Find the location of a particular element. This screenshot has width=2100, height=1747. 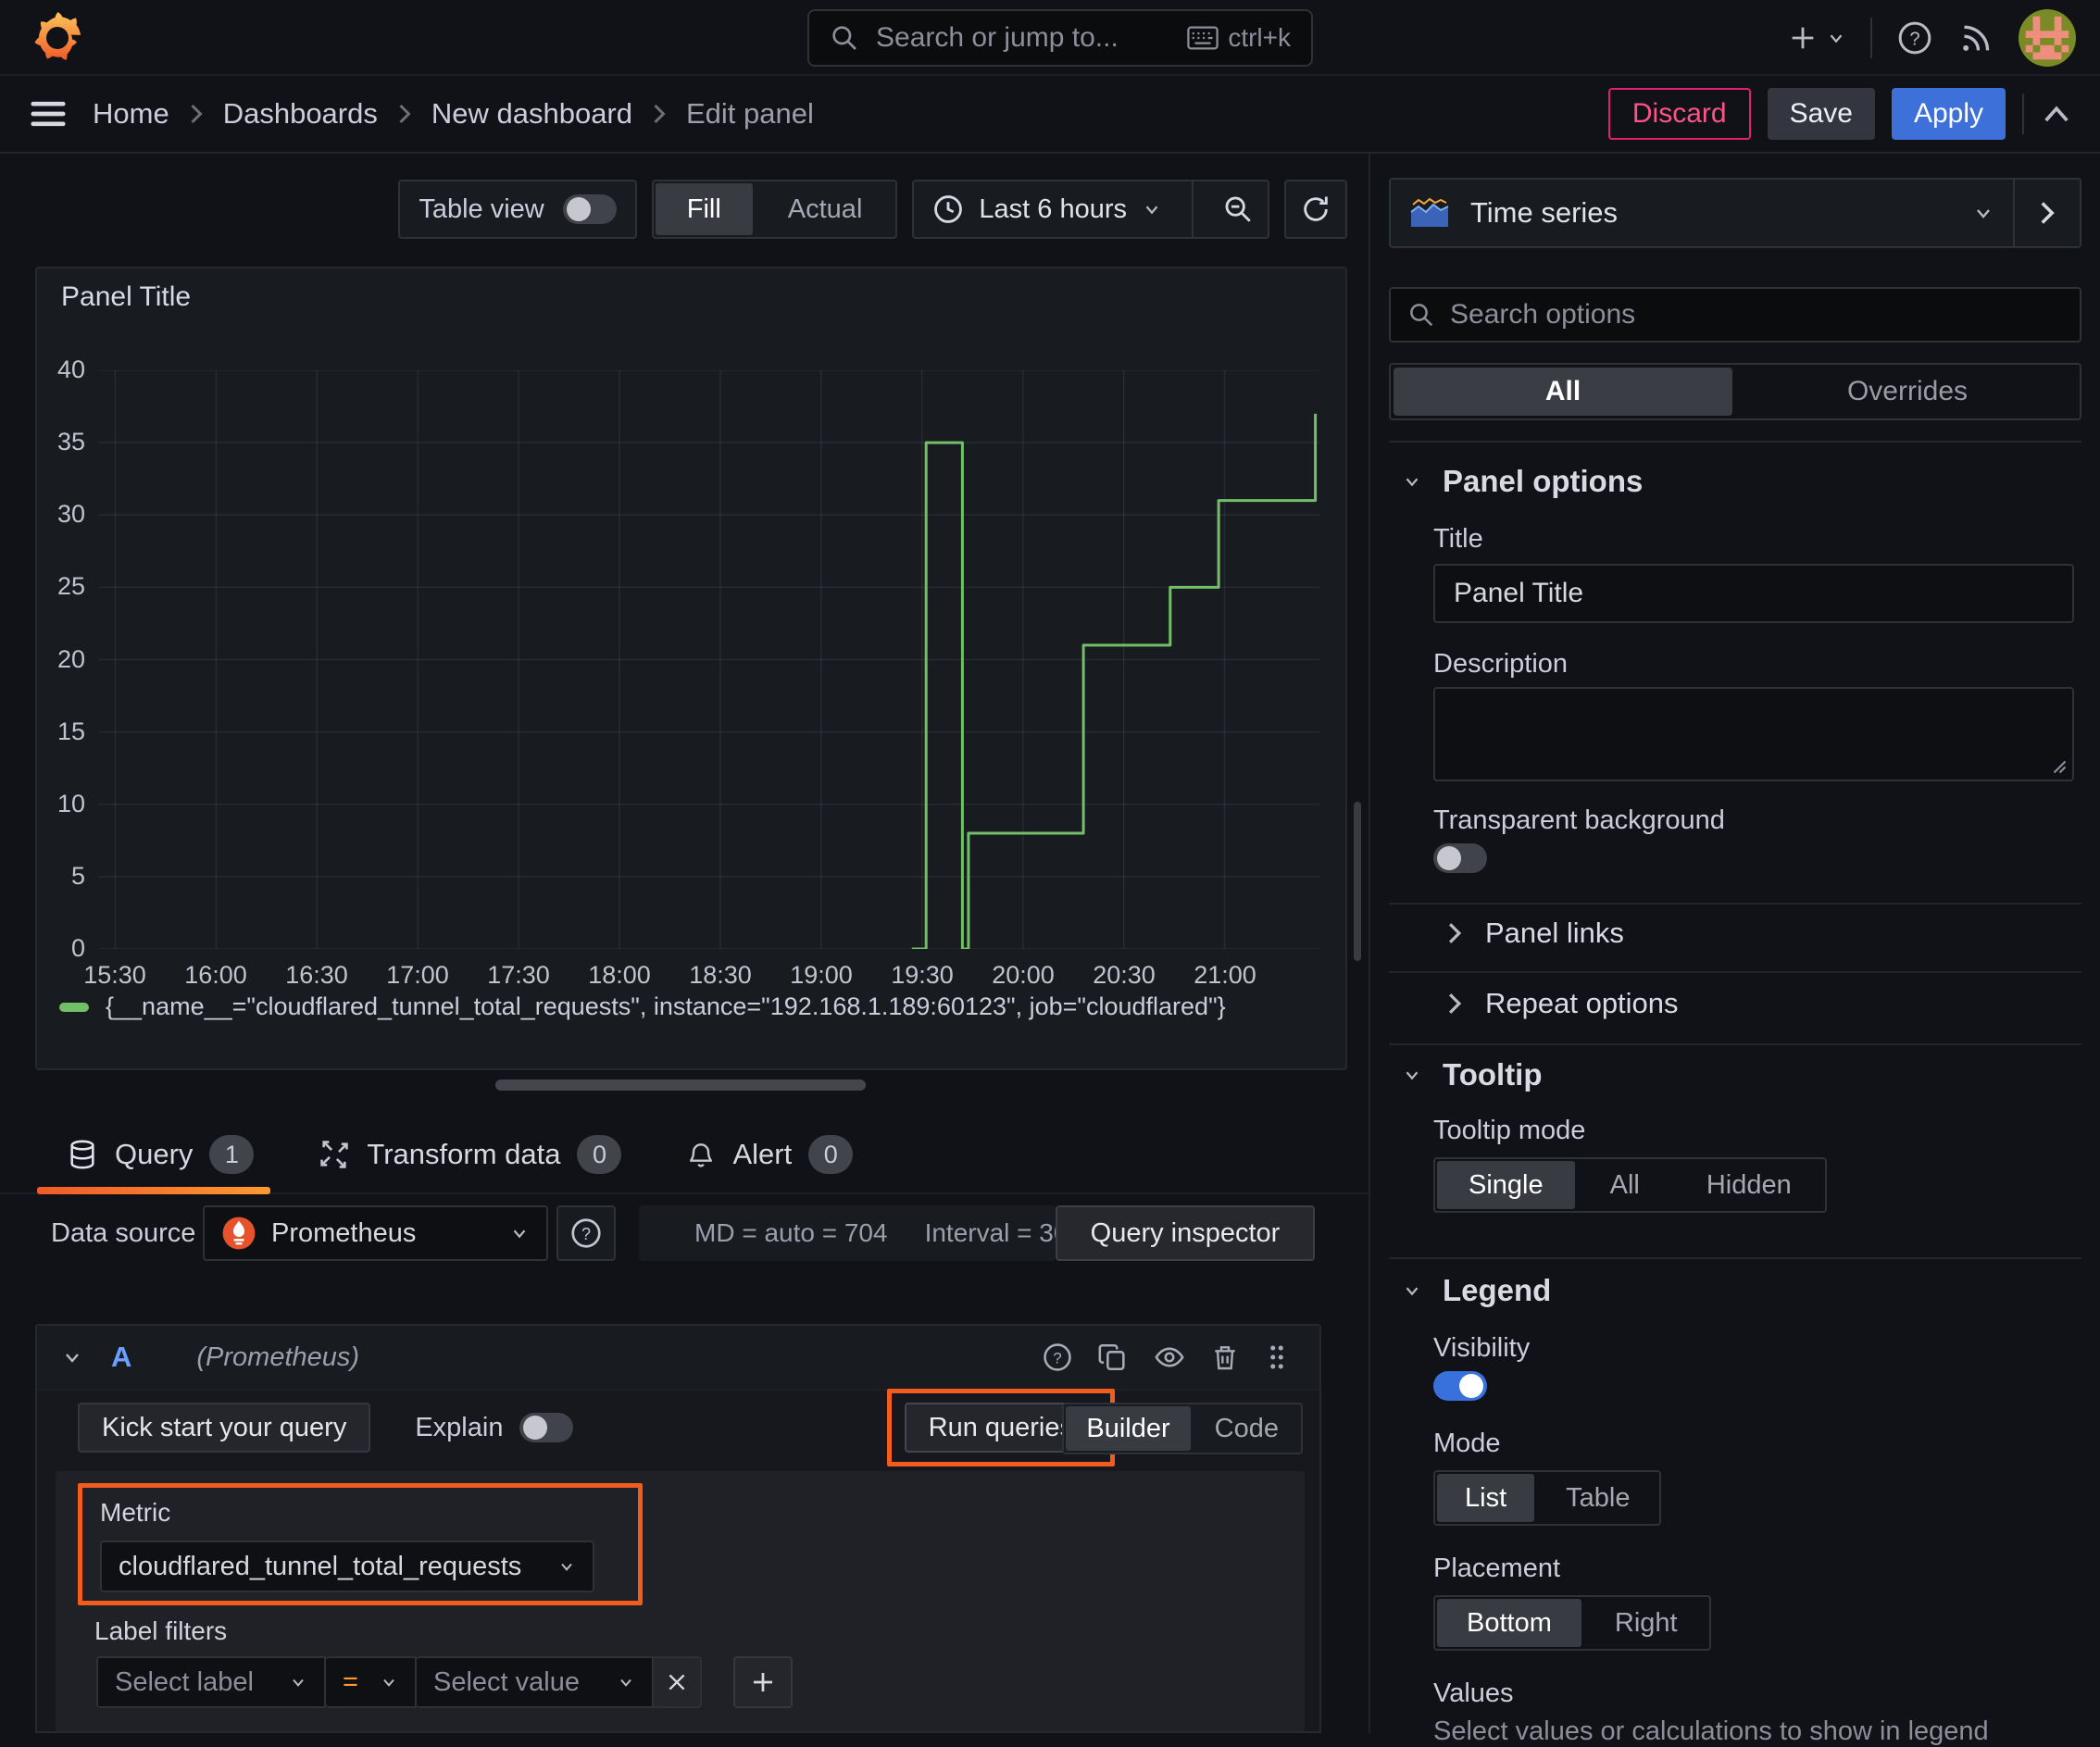

news-rss-icon is located at coordinates (1975, 37).